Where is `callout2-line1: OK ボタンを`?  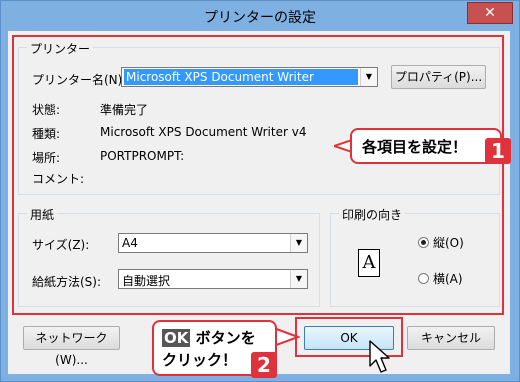 callout2-line1: OK ボタンを is located at coordinates (209, 337).